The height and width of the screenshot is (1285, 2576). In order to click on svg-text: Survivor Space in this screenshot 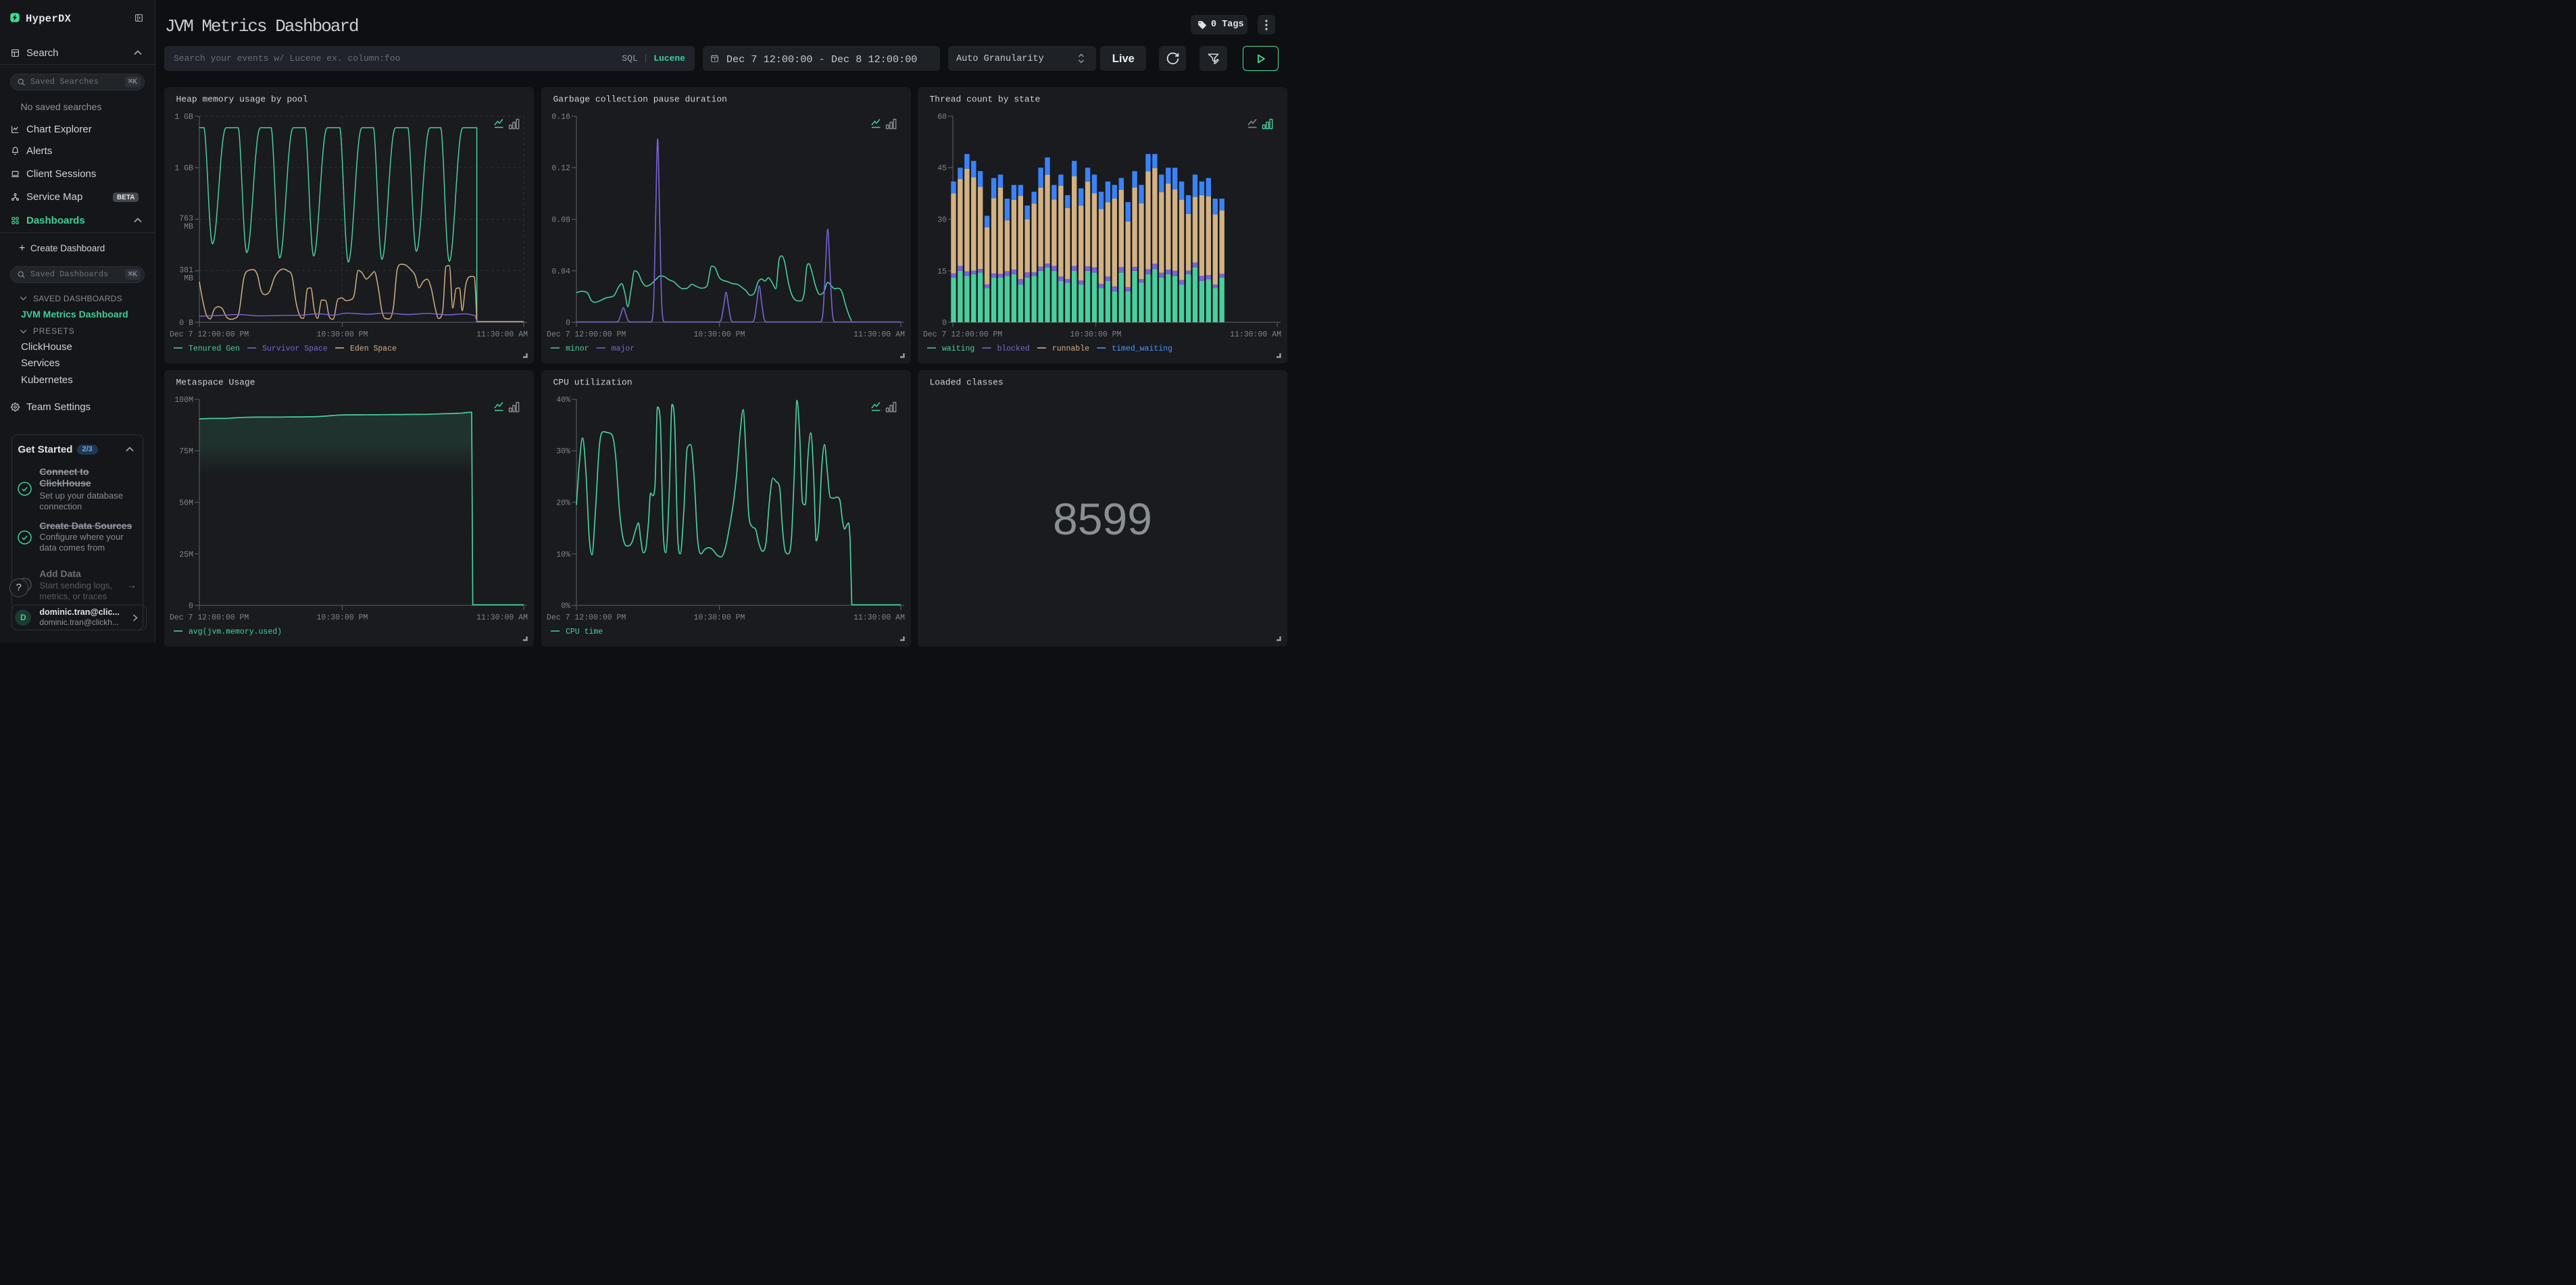, I will do `click(295, 349)`.